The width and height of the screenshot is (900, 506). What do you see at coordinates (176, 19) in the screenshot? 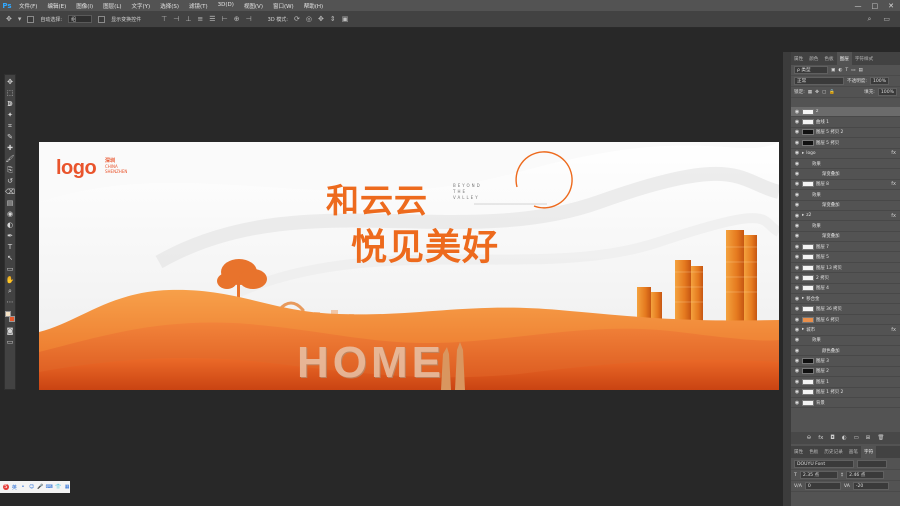
I see `align-middle-icon: ⊣` at bounding box center [176, 19].